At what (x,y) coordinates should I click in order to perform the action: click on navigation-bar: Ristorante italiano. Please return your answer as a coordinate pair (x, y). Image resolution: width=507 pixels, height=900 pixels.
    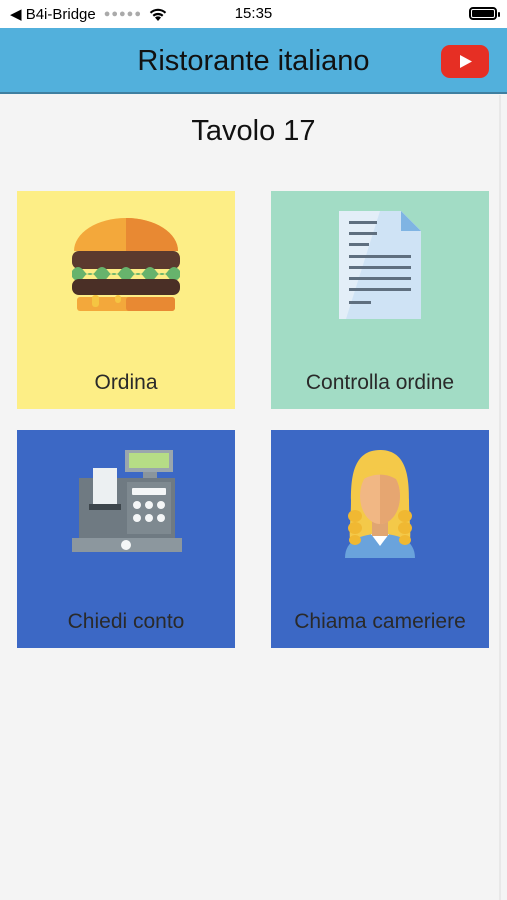
    Looking at the image, I should click on (253, 61).